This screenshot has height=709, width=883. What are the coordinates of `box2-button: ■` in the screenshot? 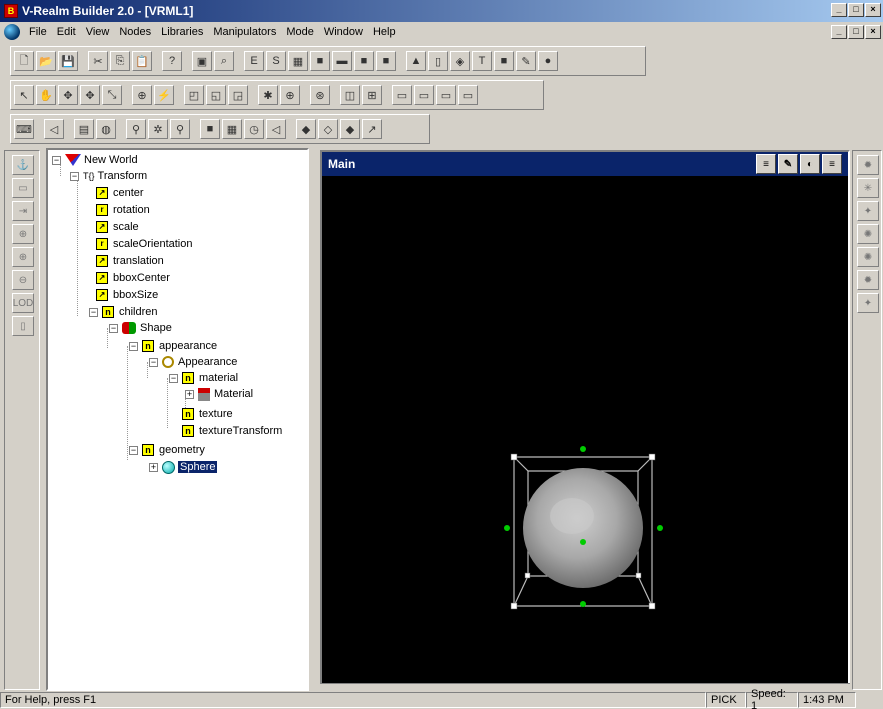 It's located at (504, 61).